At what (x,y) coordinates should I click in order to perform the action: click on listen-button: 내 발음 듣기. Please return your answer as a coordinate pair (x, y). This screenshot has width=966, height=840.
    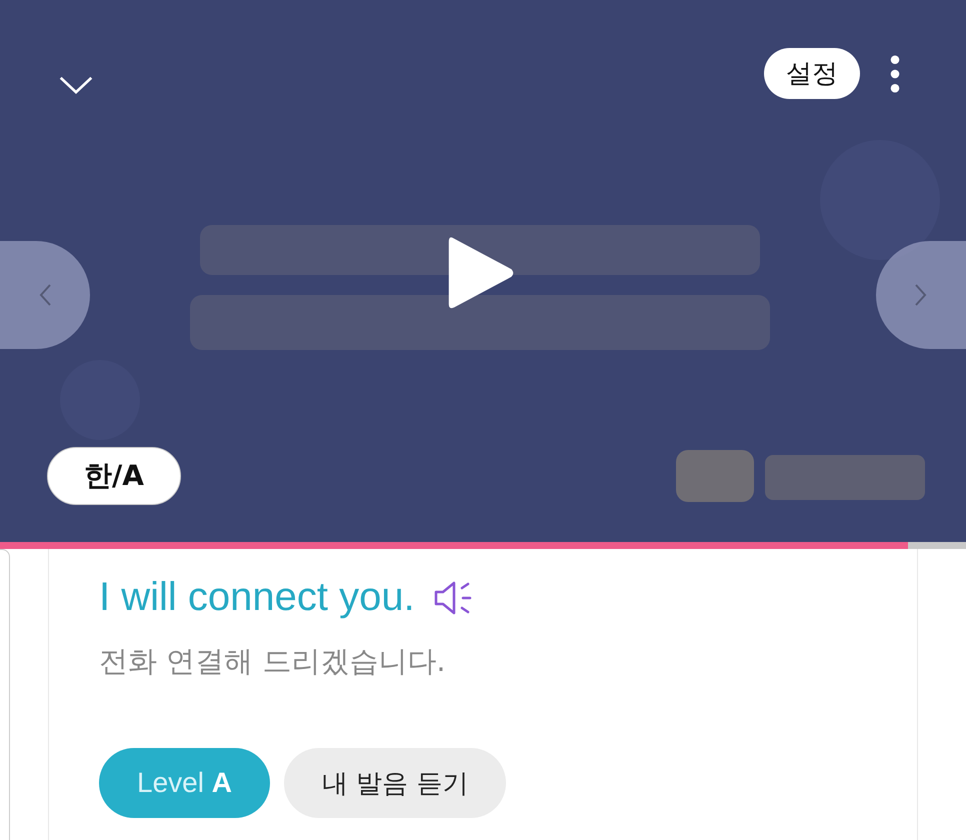
    Looking at the image, I should click on (395, 783).